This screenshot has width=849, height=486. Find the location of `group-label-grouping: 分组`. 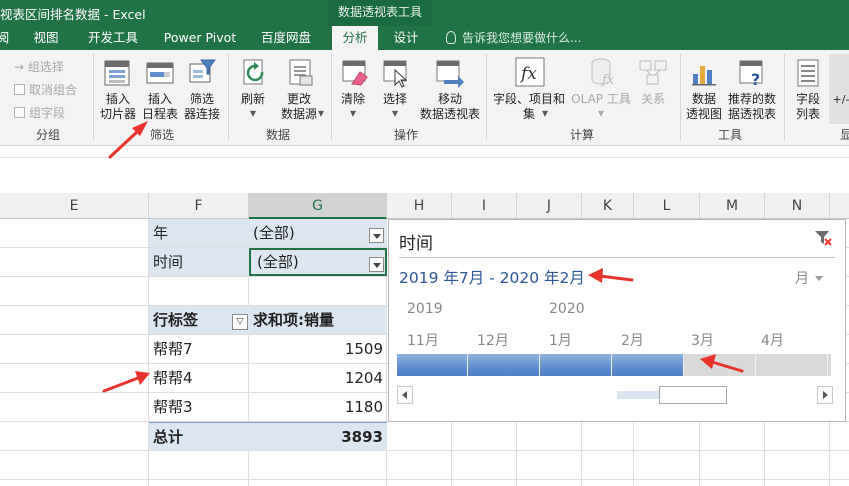

group-label-grouping: 分组 is located at coordinates (47, 135).